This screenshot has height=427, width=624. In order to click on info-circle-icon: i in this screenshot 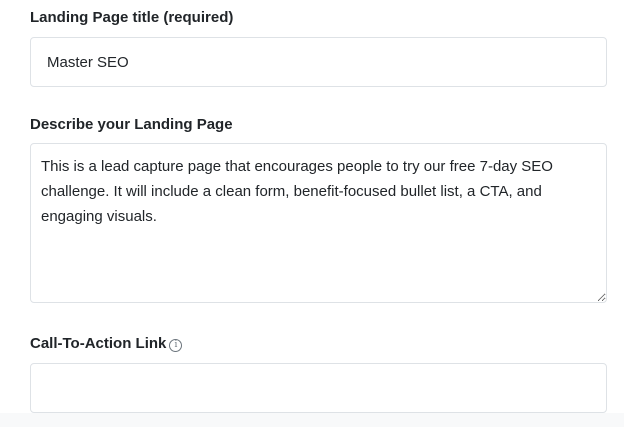, I will do `click(176, 345)`.